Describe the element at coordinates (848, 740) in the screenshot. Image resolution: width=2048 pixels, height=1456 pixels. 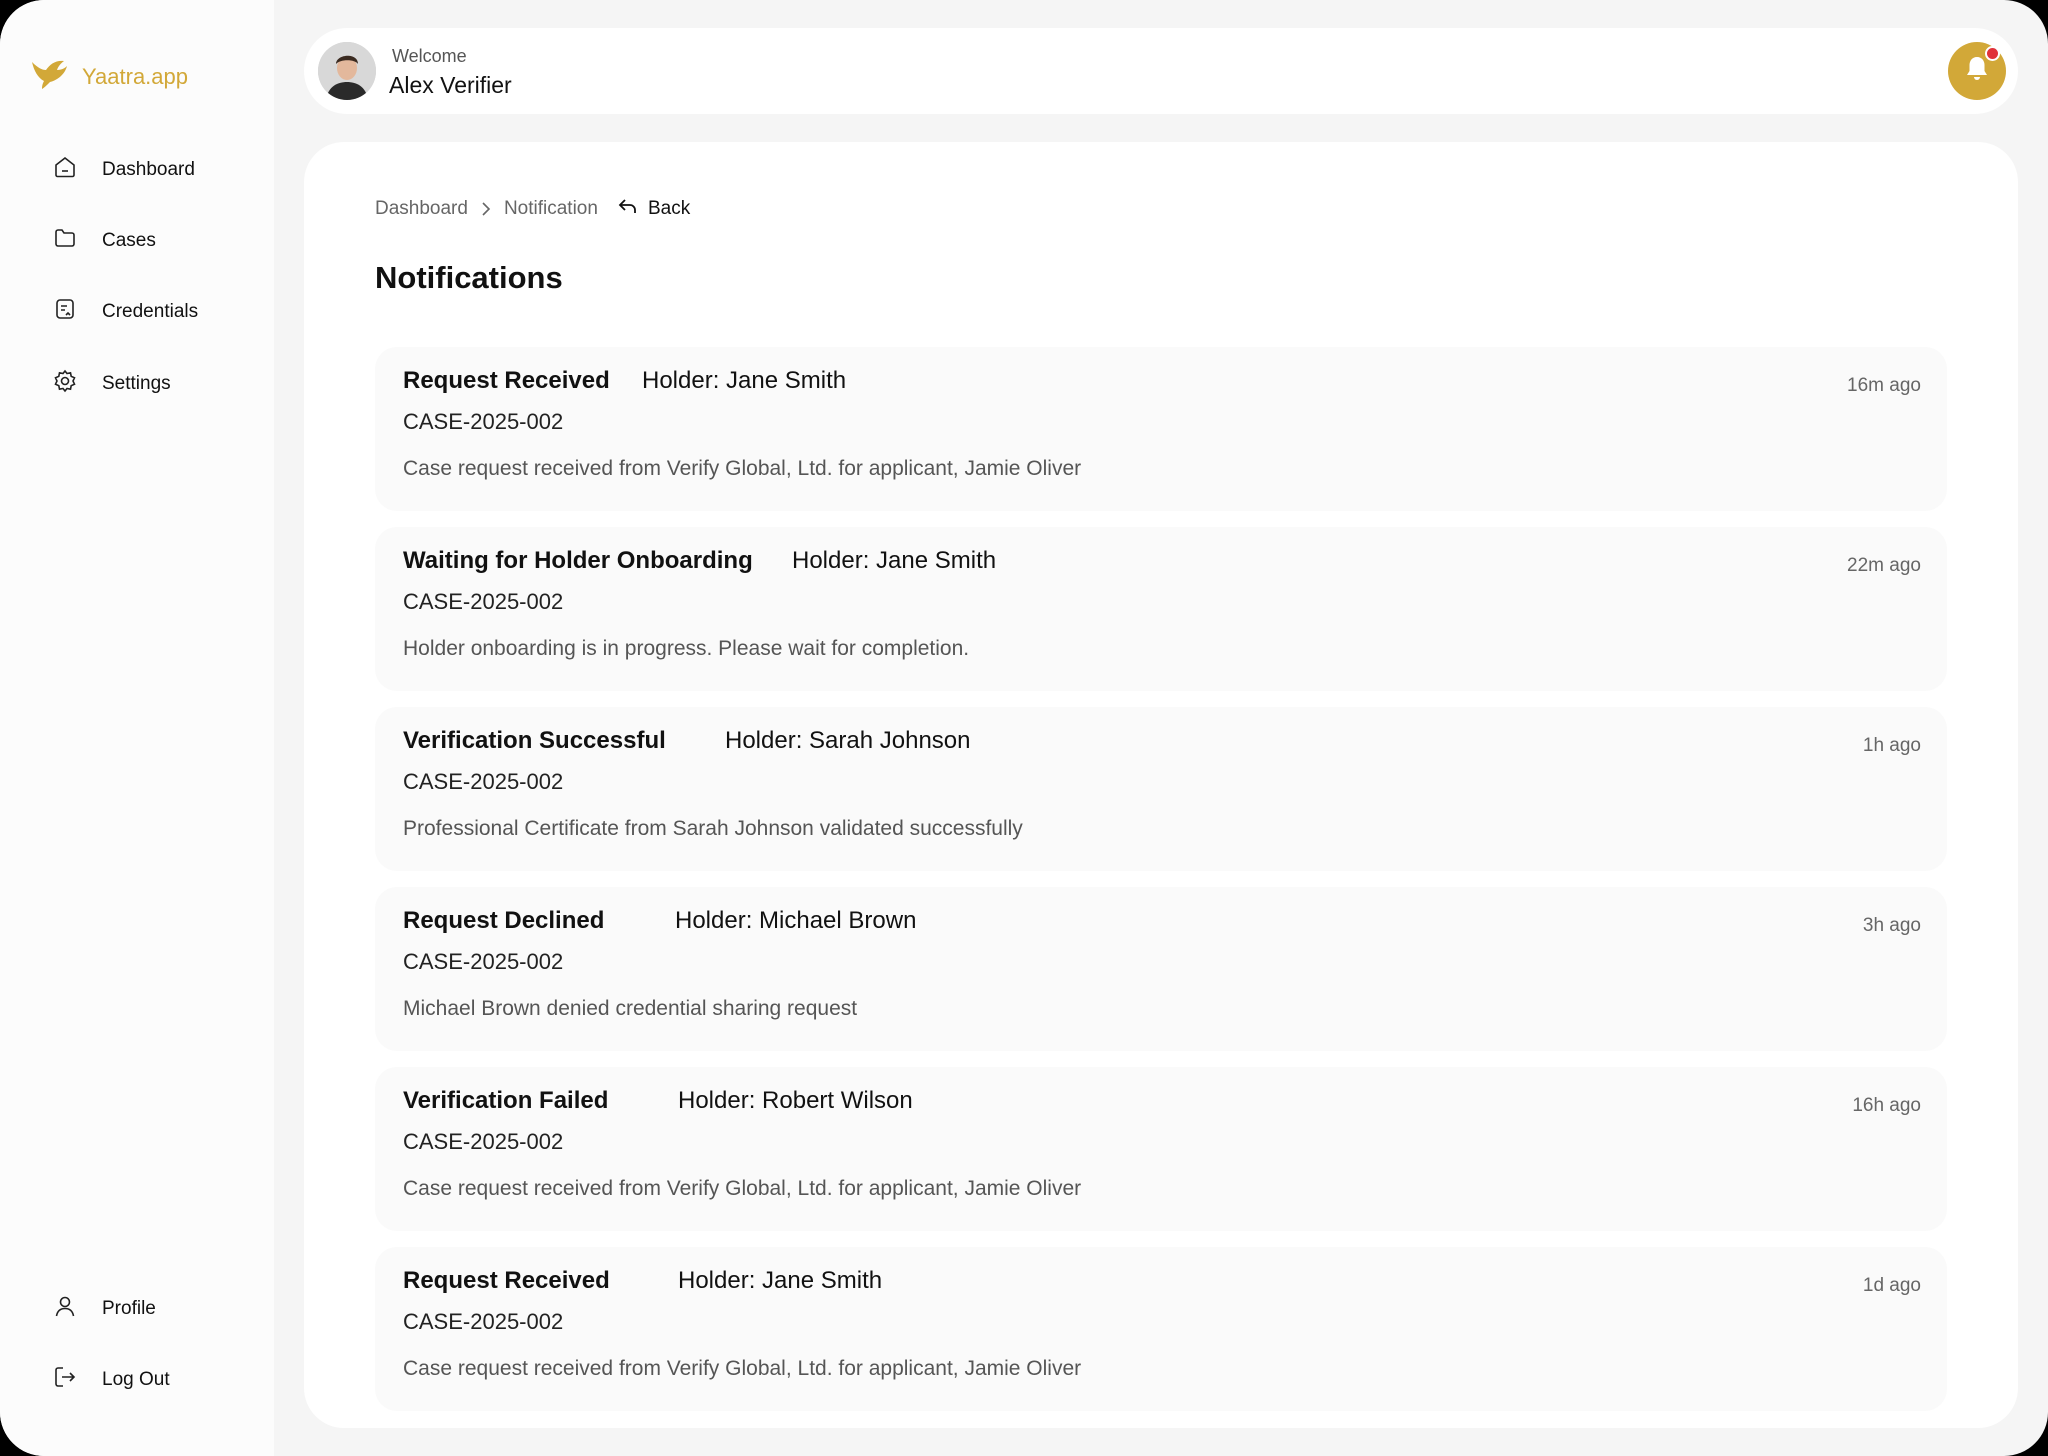
I see `notification-holder: Holder: Sarah Johnson` at that location.